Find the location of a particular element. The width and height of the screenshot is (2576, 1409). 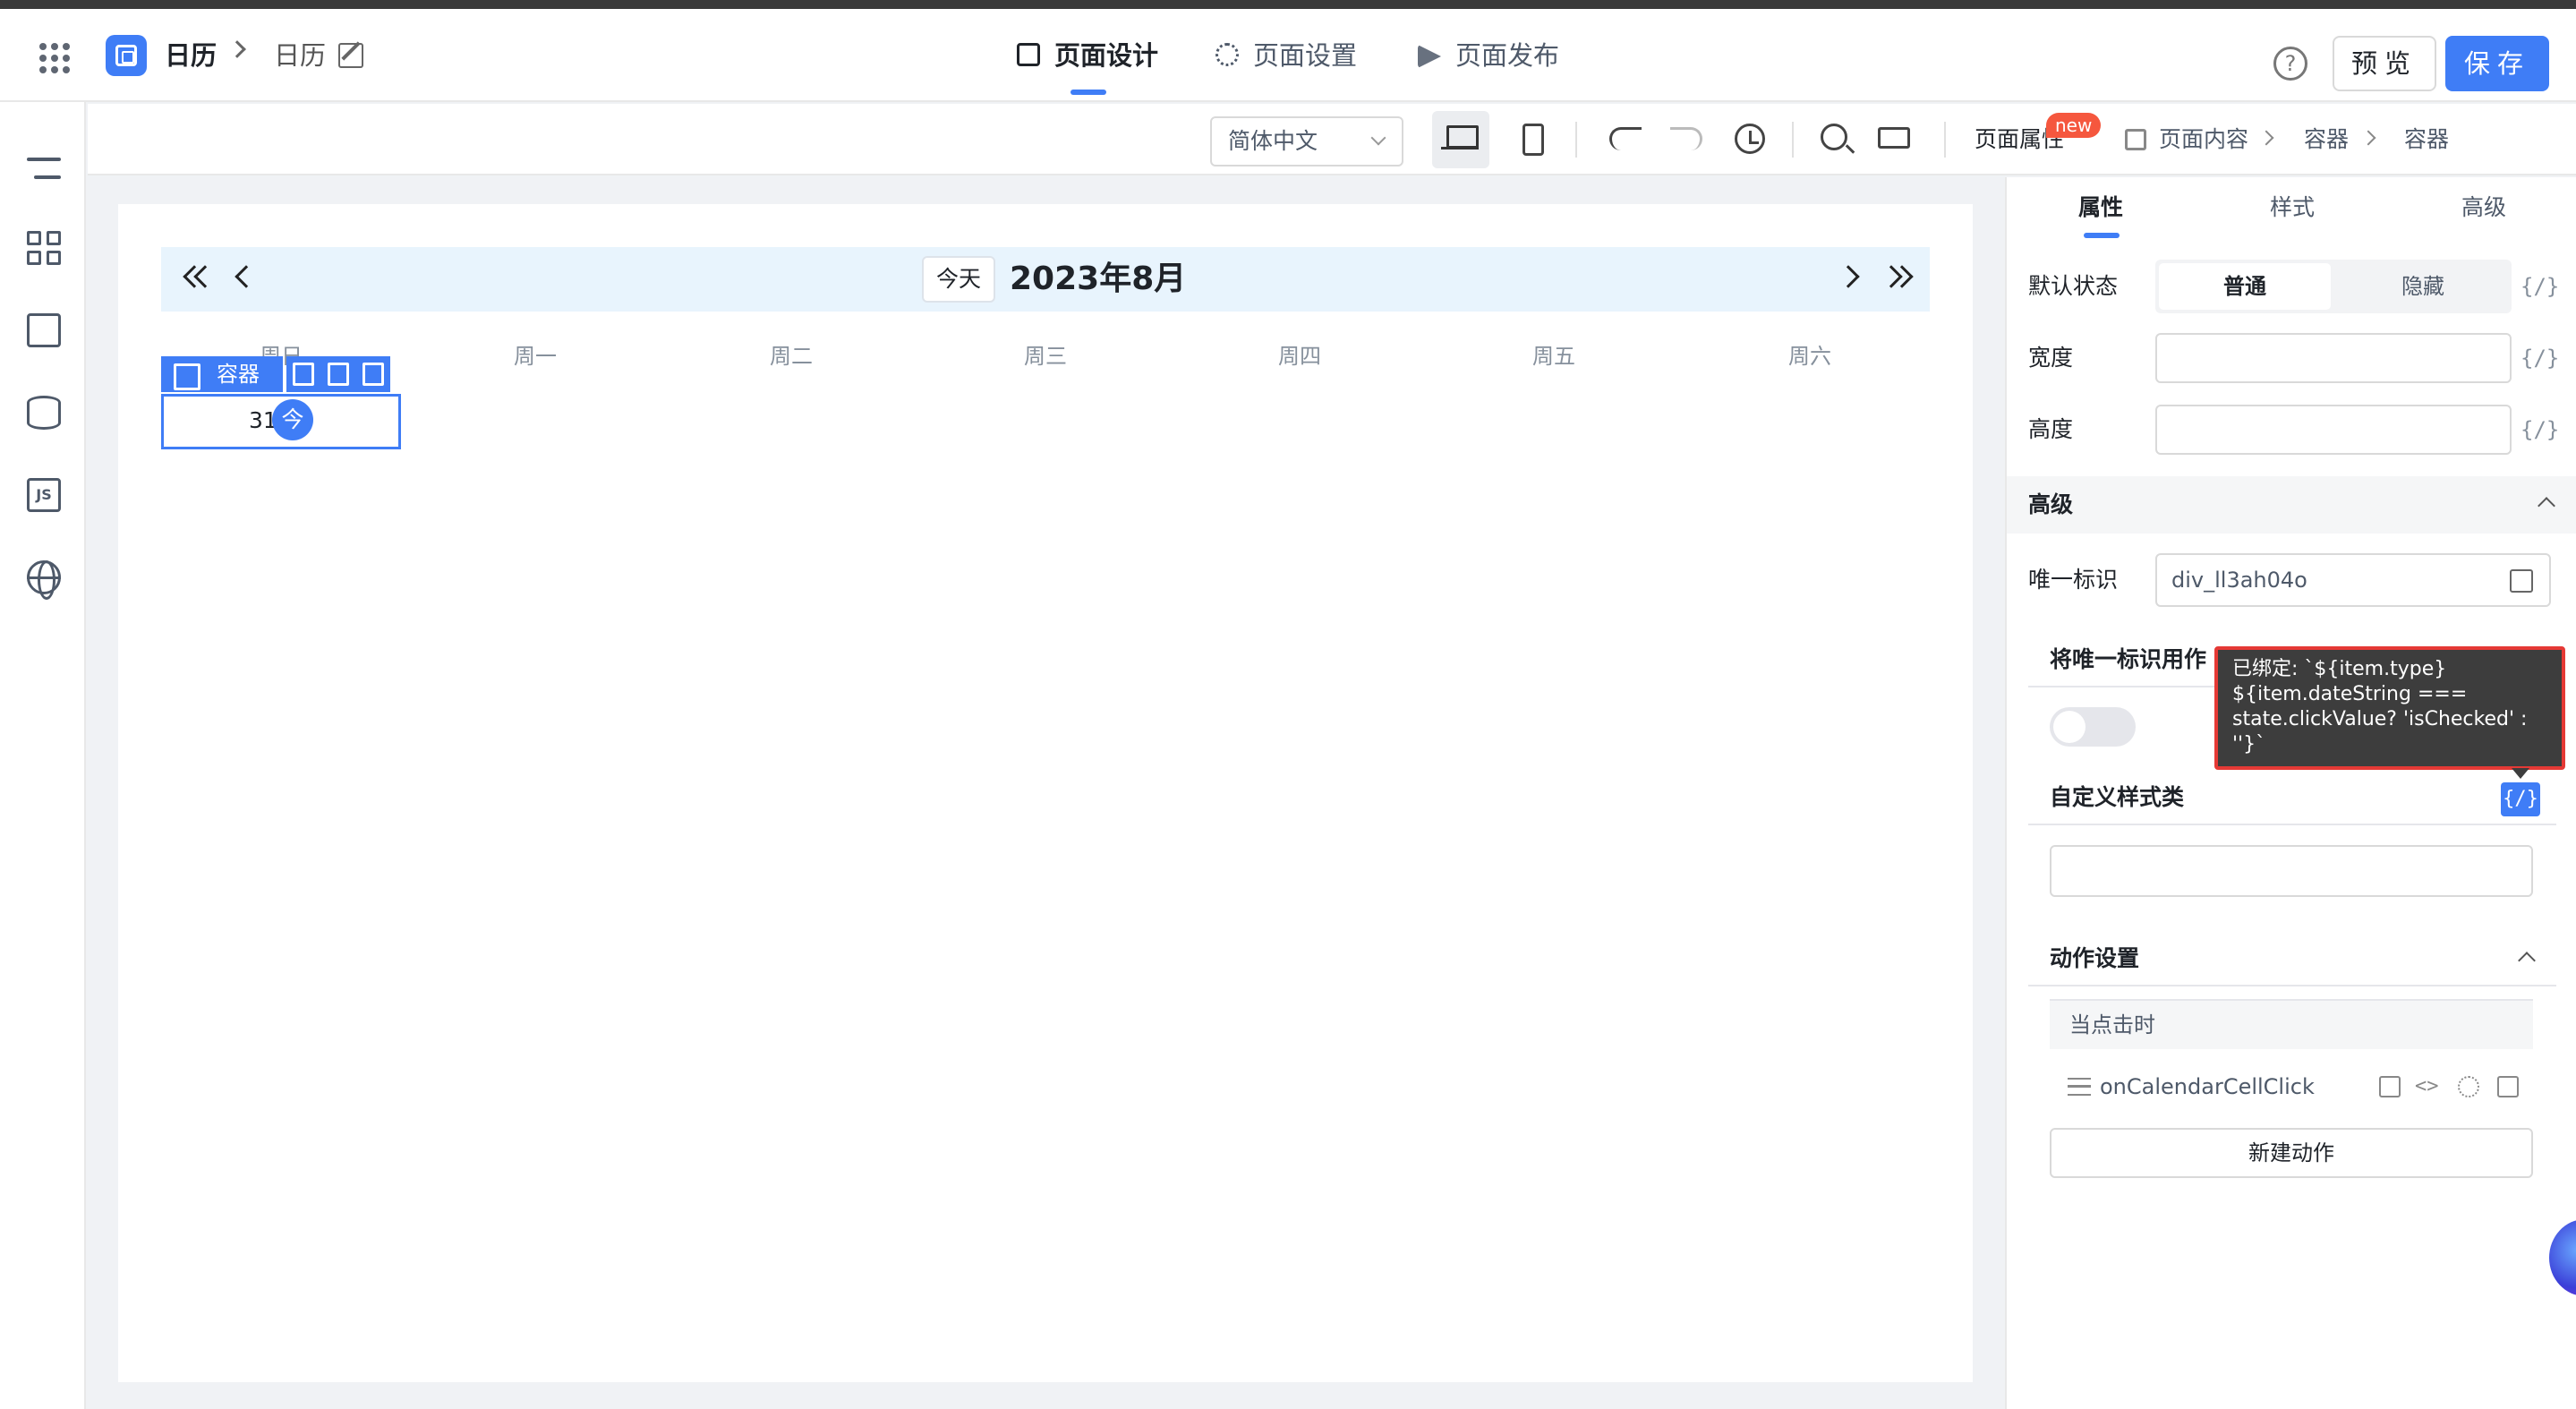

chevron-down-icon is located at coordinates (1378, 138).